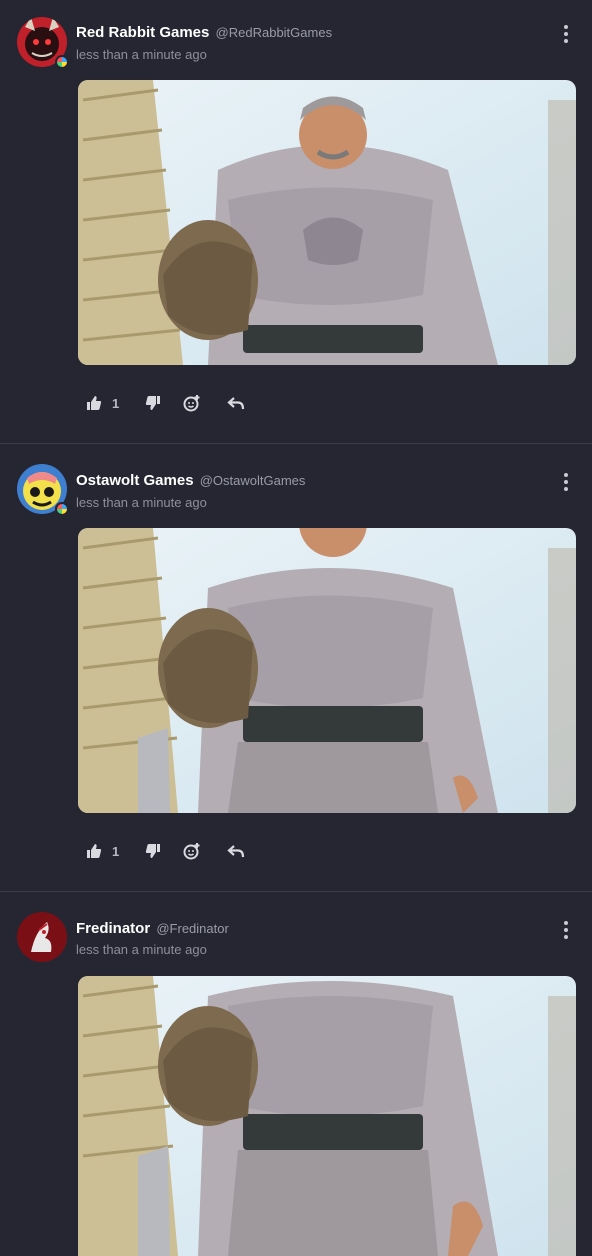 The image size is (592, 1256). What do you see at coordinates (152, 928) in the screenshot?
I see `author-line: Fredinator @Fredinator` at bounding box center [152, 928].